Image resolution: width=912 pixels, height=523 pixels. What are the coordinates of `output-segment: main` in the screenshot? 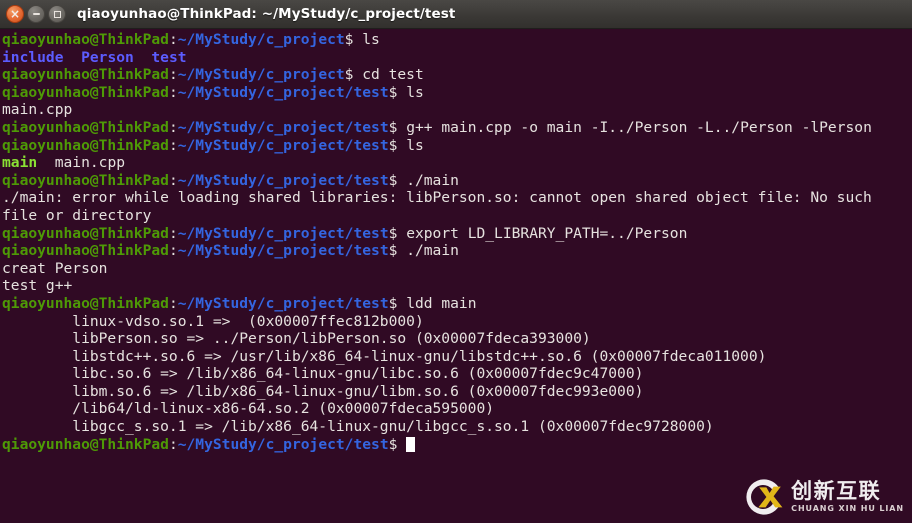 It's located at (20, 163).